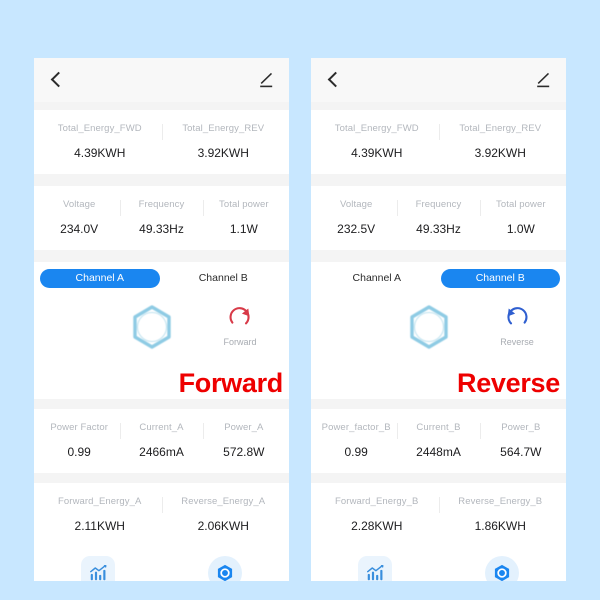  What do you see at coordinates (240, 342) in the screenshot?
I see `direction-label: Forward` at bounding box center [240, 342].